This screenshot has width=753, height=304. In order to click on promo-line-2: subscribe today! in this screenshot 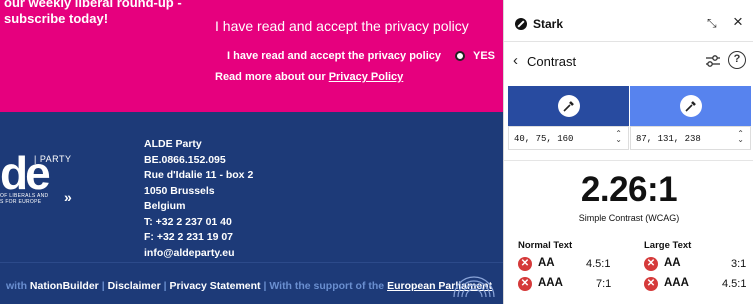, I will do `click(56, 18)`.